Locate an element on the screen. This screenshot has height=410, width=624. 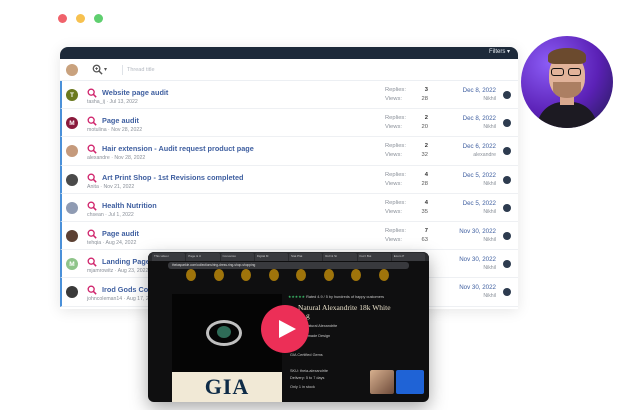
thread-author: johncoleman14 is located at coordinates (104, 299).